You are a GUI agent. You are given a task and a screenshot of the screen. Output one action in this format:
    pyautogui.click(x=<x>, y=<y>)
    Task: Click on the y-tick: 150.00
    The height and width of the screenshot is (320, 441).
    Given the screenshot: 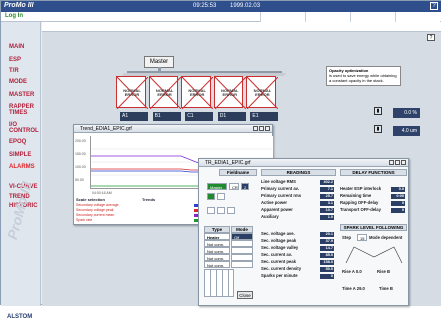 What is the action you would take?
    pyautogui.click(x=80, y=154)
    